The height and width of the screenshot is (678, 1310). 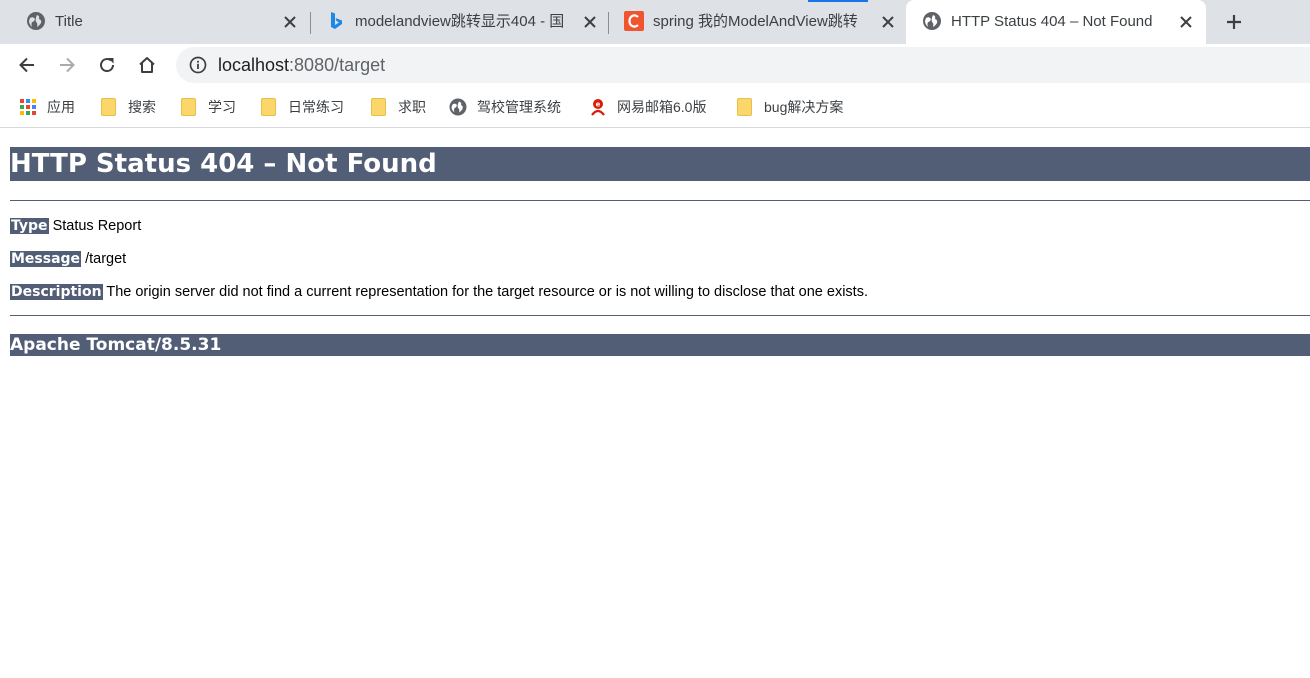 I want to click on tab-http-404: HTTP Status 404 – Not Found, so click(x=1056, y=22).